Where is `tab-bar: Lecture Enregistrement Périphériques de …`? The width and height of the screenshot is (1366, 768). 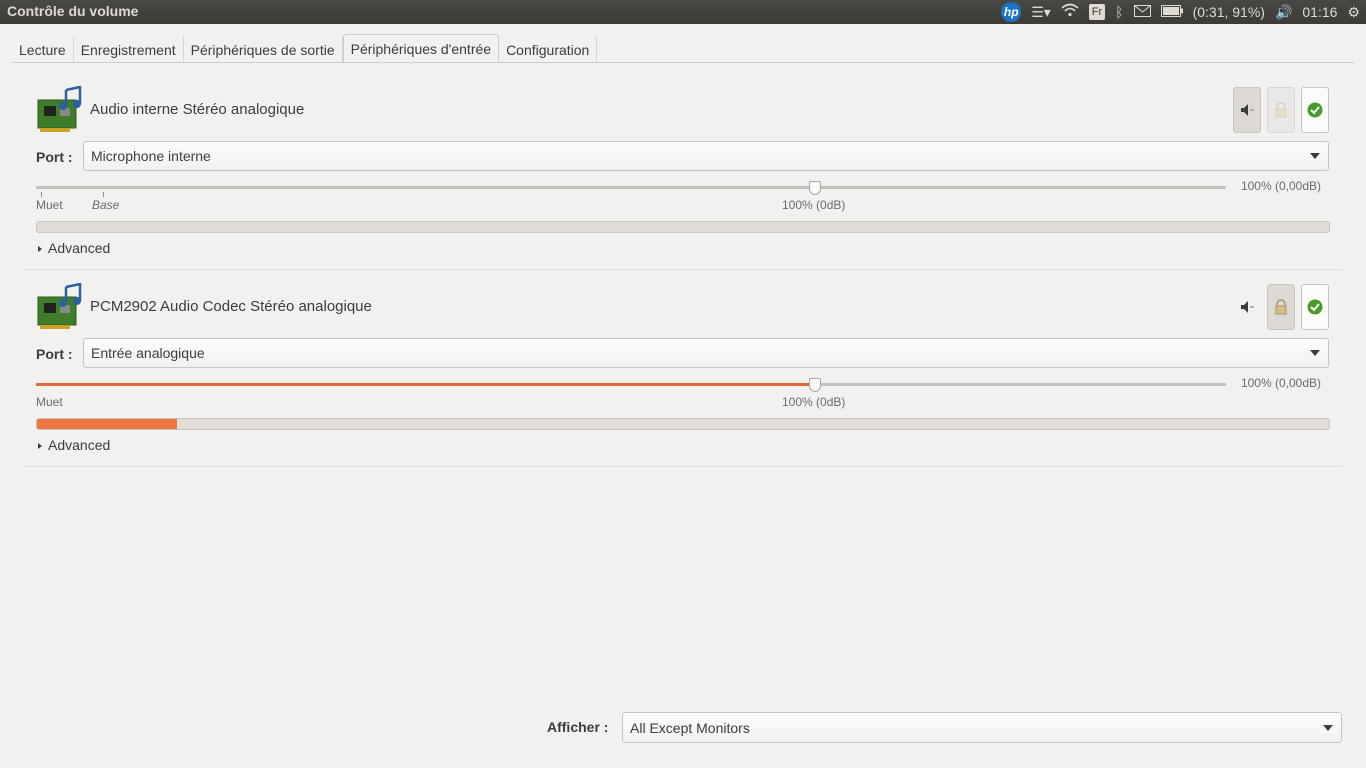
tab-bar: Lecture Enregistrement Périphériques de … is located at coordinates (683, 48).